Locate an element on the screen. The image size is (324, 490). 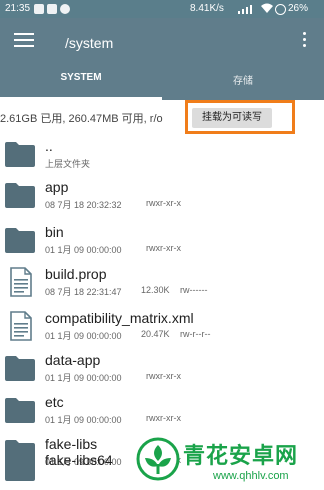
battery-percent: 26% is located at coordinates (298, 8).